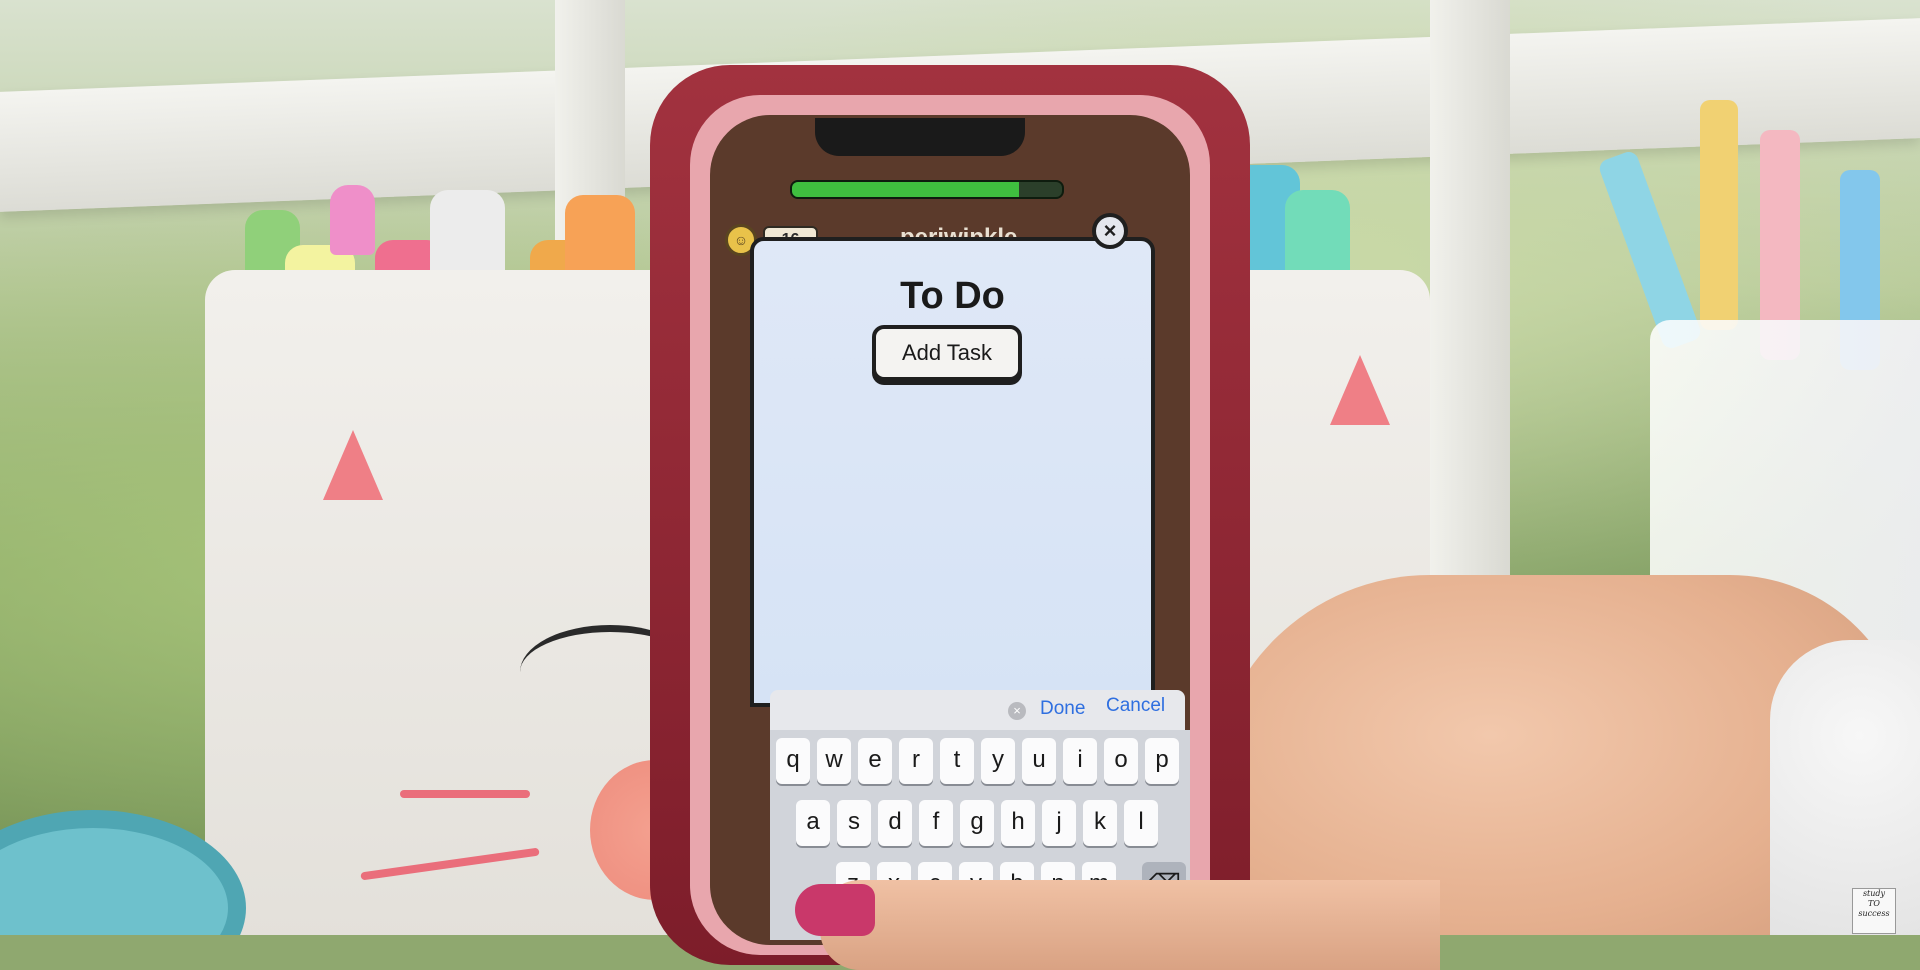 The image size is (1920, 970). Describe the element at coordinates (1135, 706) in the screenshot. I see `cancel-button: Cancel` at that location.